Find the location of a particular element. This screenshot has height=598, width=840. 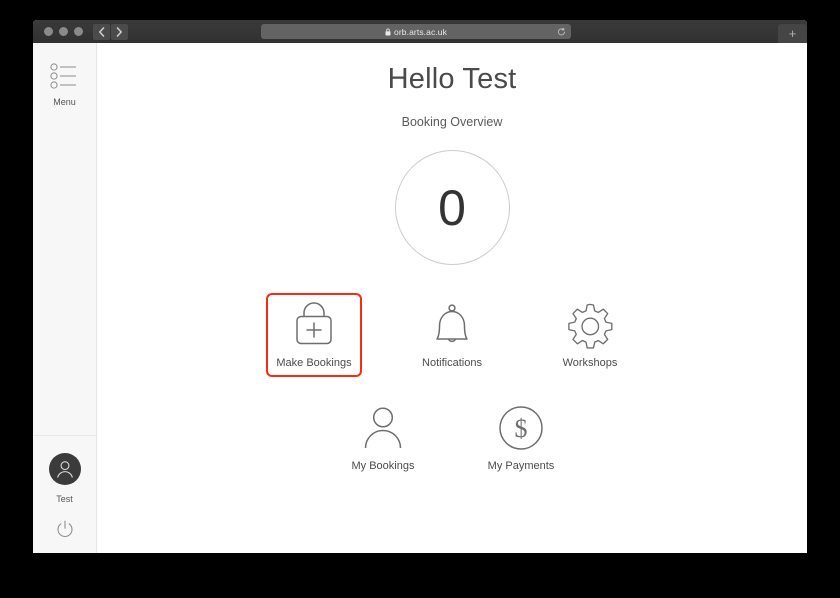

tile-my-bookings: My Bookings is located at coordinates (383, 438).